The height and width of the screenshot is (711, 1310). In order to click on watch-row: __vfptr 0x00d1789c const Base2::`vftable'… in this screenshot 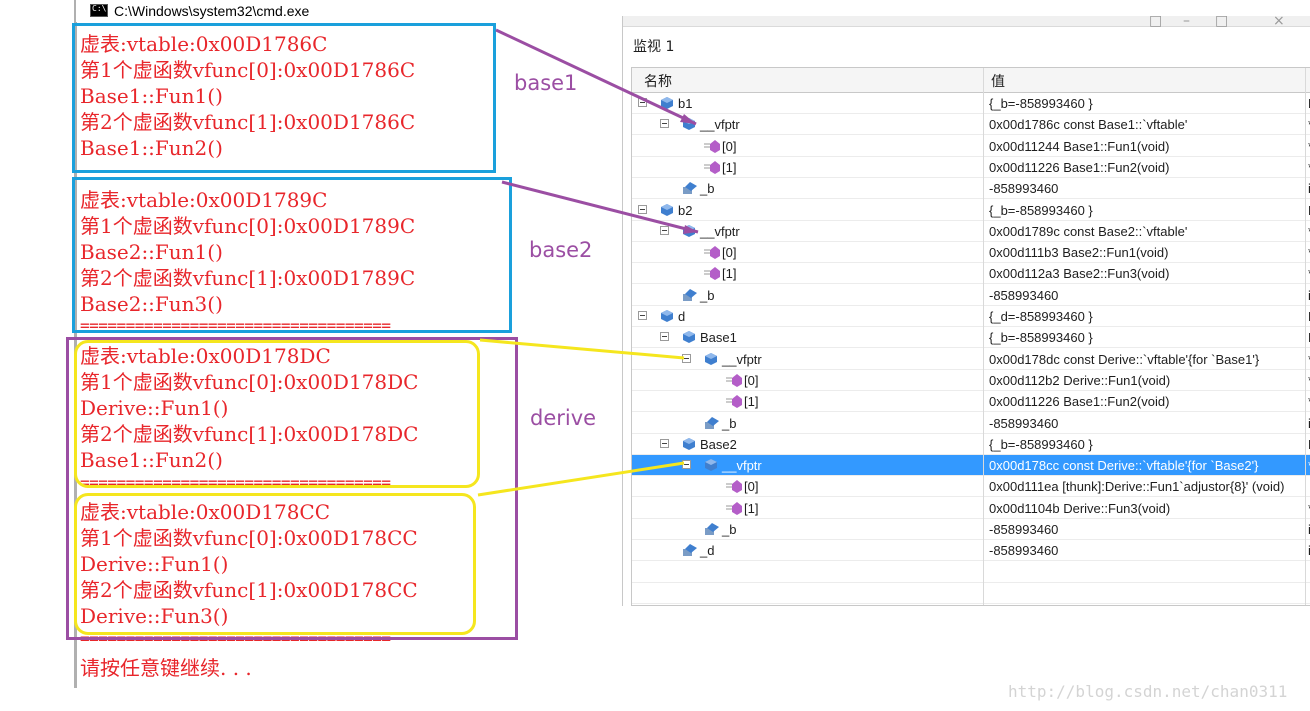, I will do `click(971, 231)`.